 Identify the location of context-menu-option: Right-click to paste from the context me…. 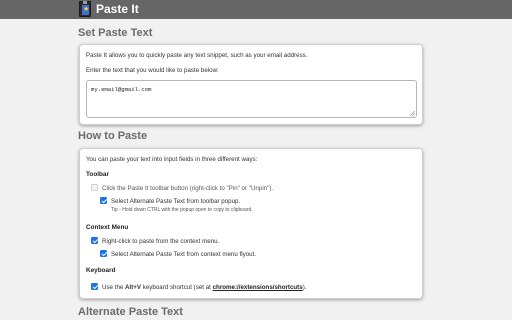
(161, 241).